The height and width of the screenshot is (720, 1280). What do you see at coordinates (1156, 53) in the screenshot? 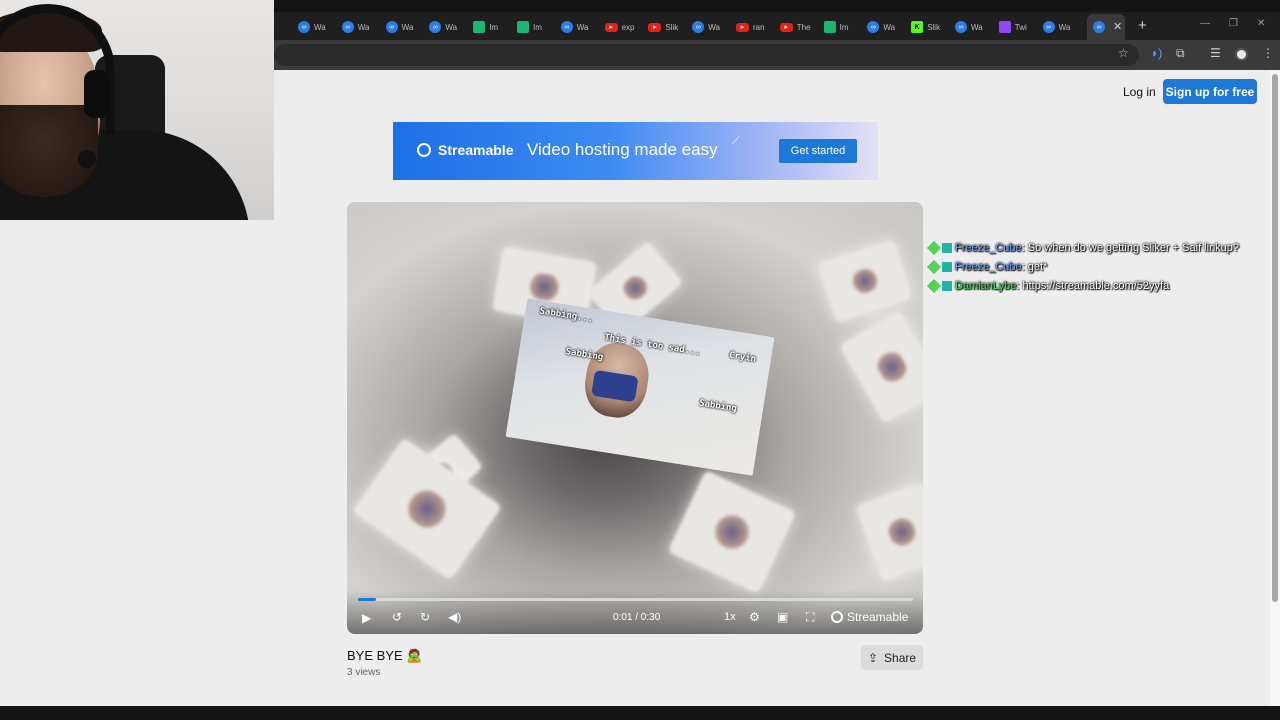
I see `audio-playing-icon: ◗)` at bounding box center [1156, 53].